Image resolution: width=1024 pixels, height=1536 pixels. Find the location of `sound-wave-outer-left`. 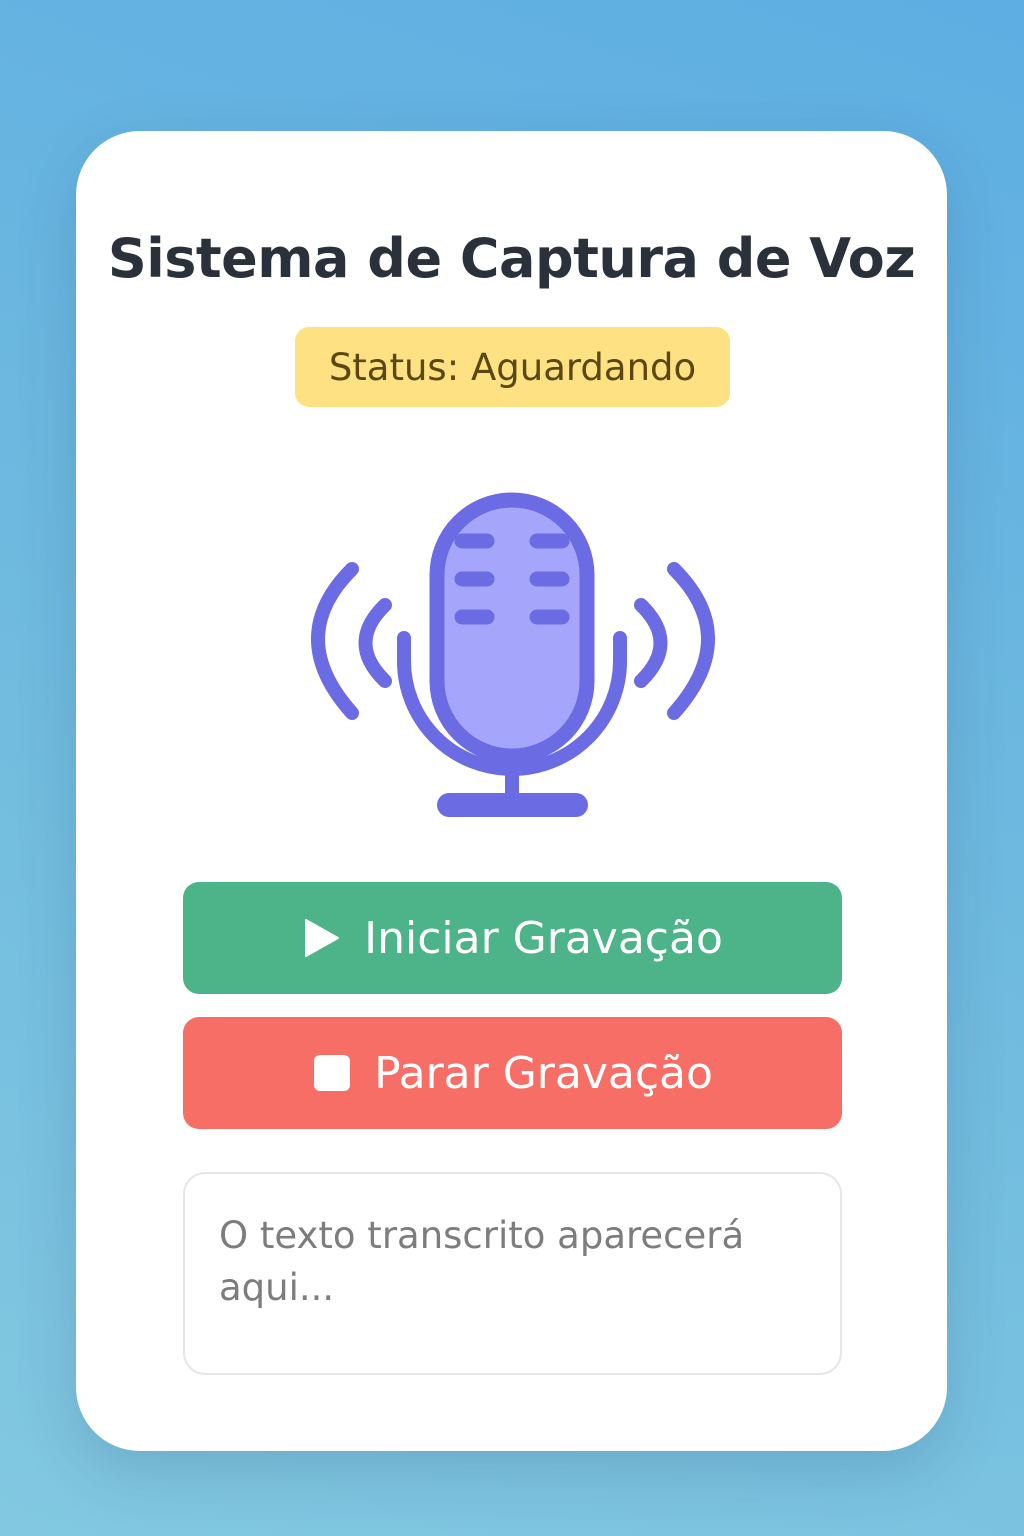

sound-wave-outer-left is located at coordinates (335, 641).